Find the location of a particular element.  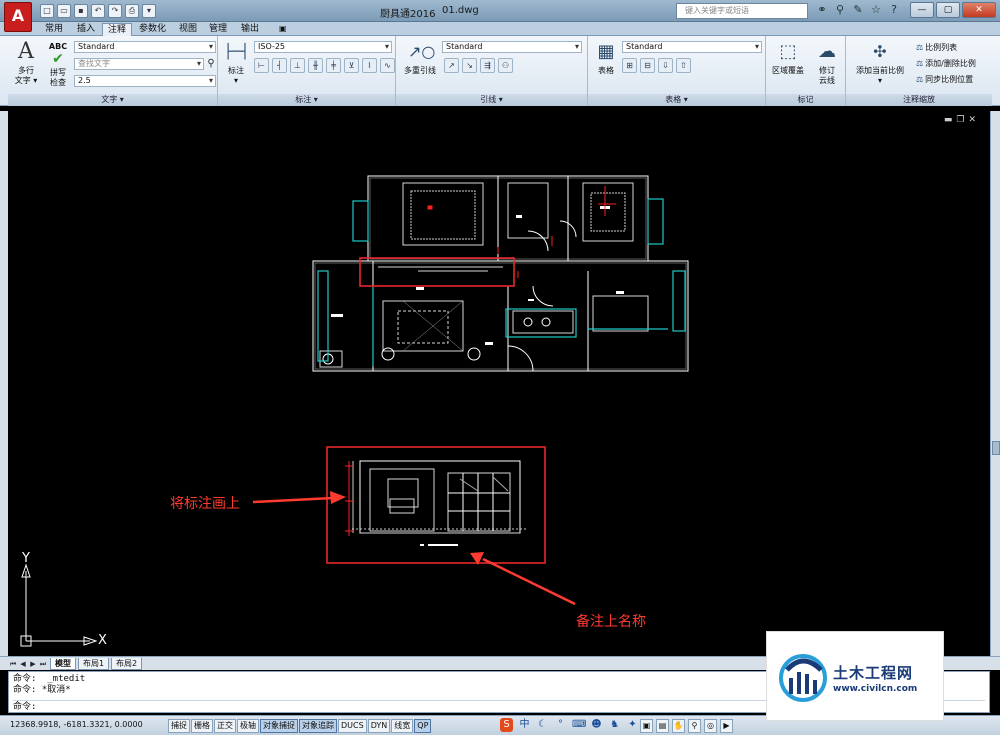

toggle-ortho: 正交 is located at coordinates (225, 726).